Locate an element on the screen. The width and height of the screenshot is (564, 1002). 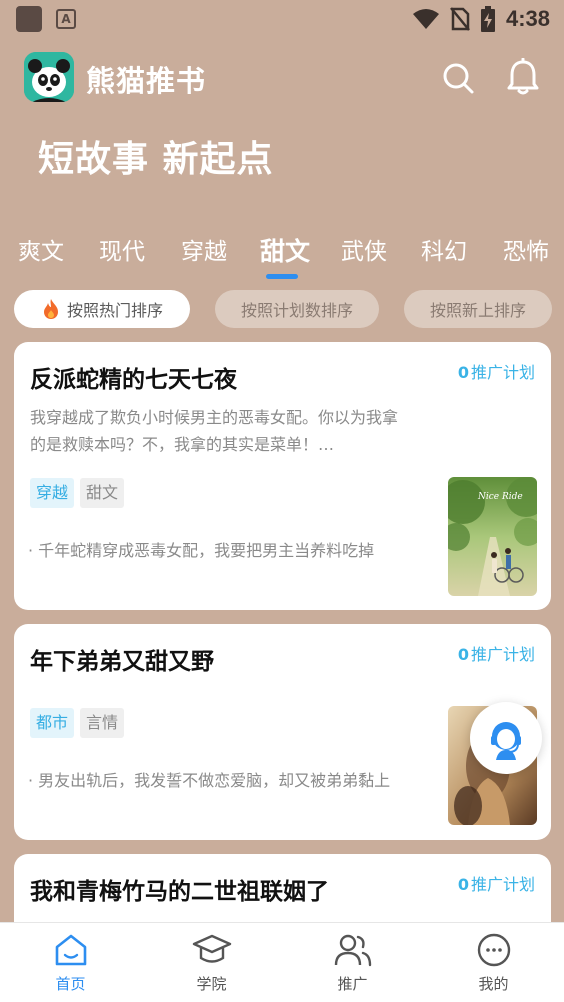
sort-plan-count-label: 按照计划数排序 is located at coordinates (296, 310).